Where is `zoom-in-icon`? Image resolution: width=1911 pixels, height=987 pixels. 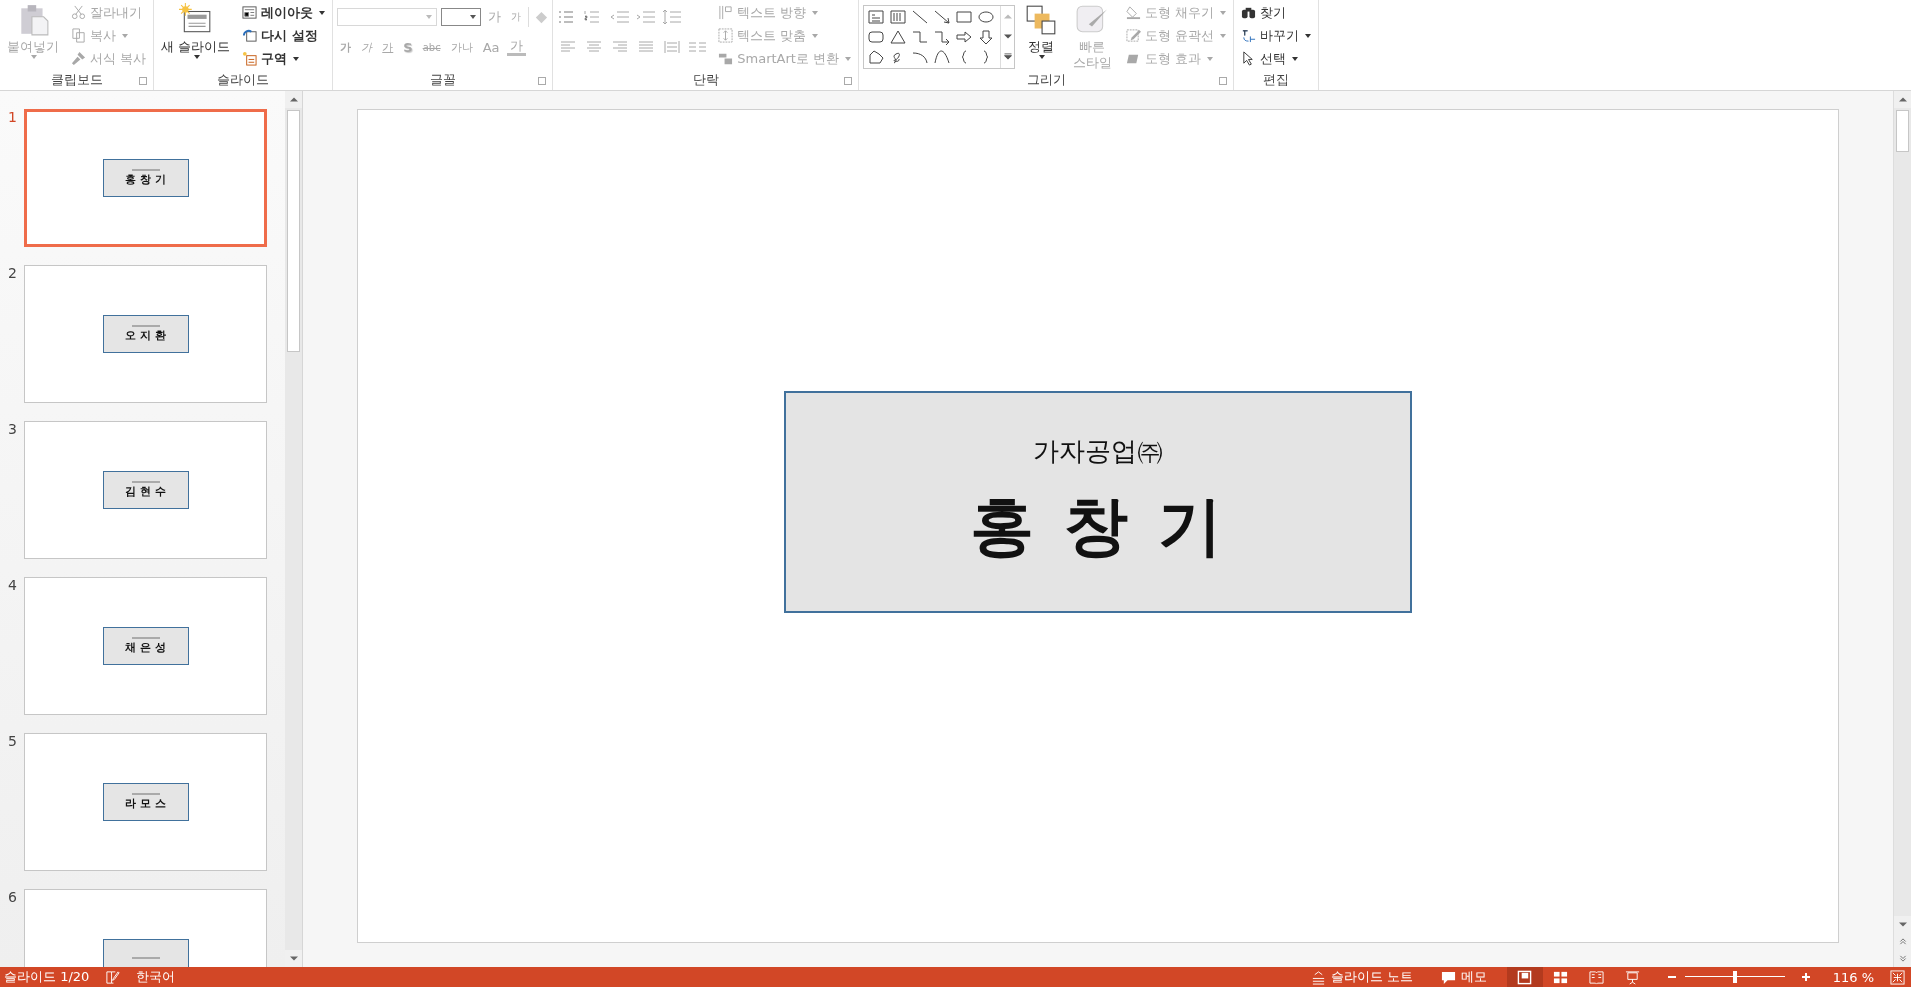
zoom-in-icon is located at coordinates (1805, 977).